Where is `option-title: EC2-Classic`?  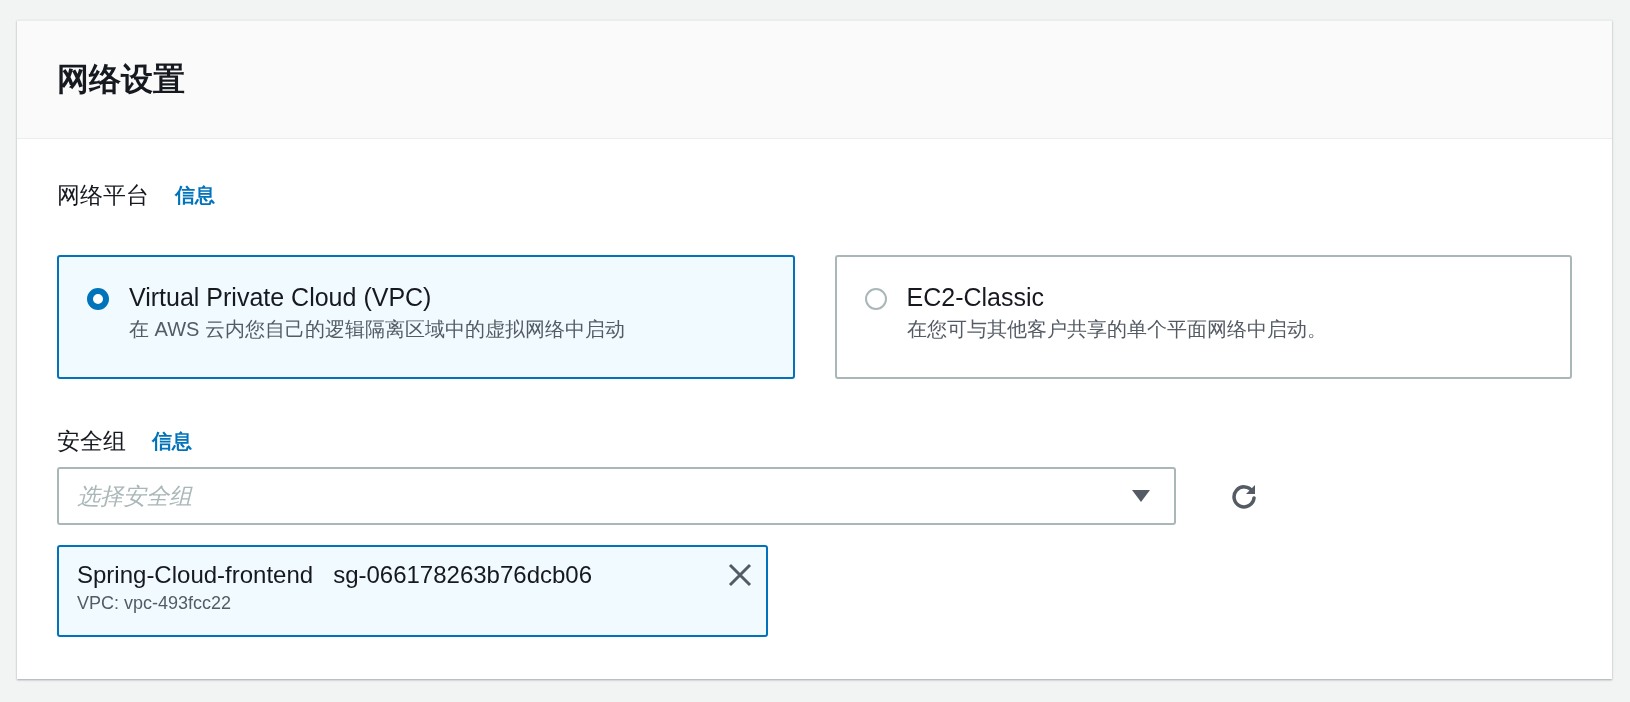
option-title: EC2-Classic is located at coordinates (976, 297).